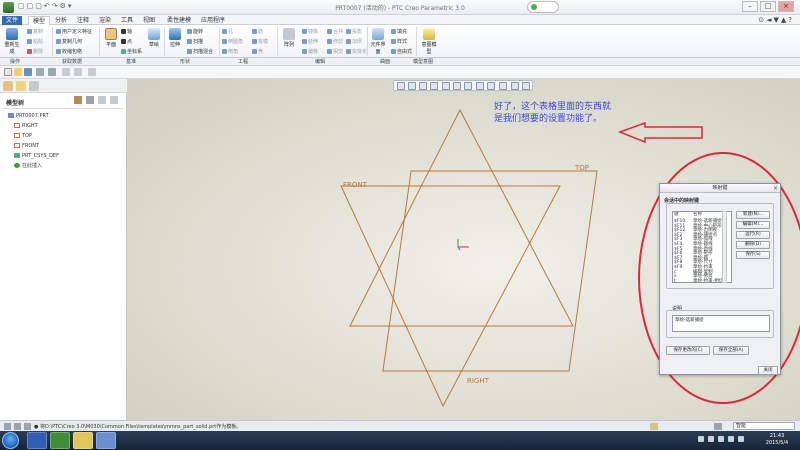 The width and height of the screenshot is (800, 450). What do you see at coordinates (12, 41) in the screenshot?
I see `regenerate-button: 重新生成` at bounding box center [12, 41].